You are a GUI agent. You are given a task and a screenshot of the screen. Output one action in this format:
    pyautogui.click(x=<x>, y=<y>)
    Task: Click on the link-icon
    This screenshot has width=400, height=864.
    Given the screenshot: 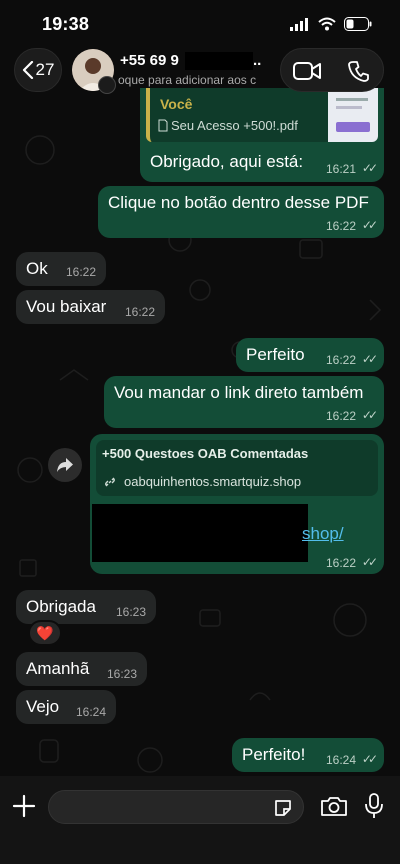 What is the action you would take?
    pyautogui.click(x=110, y=482)
    